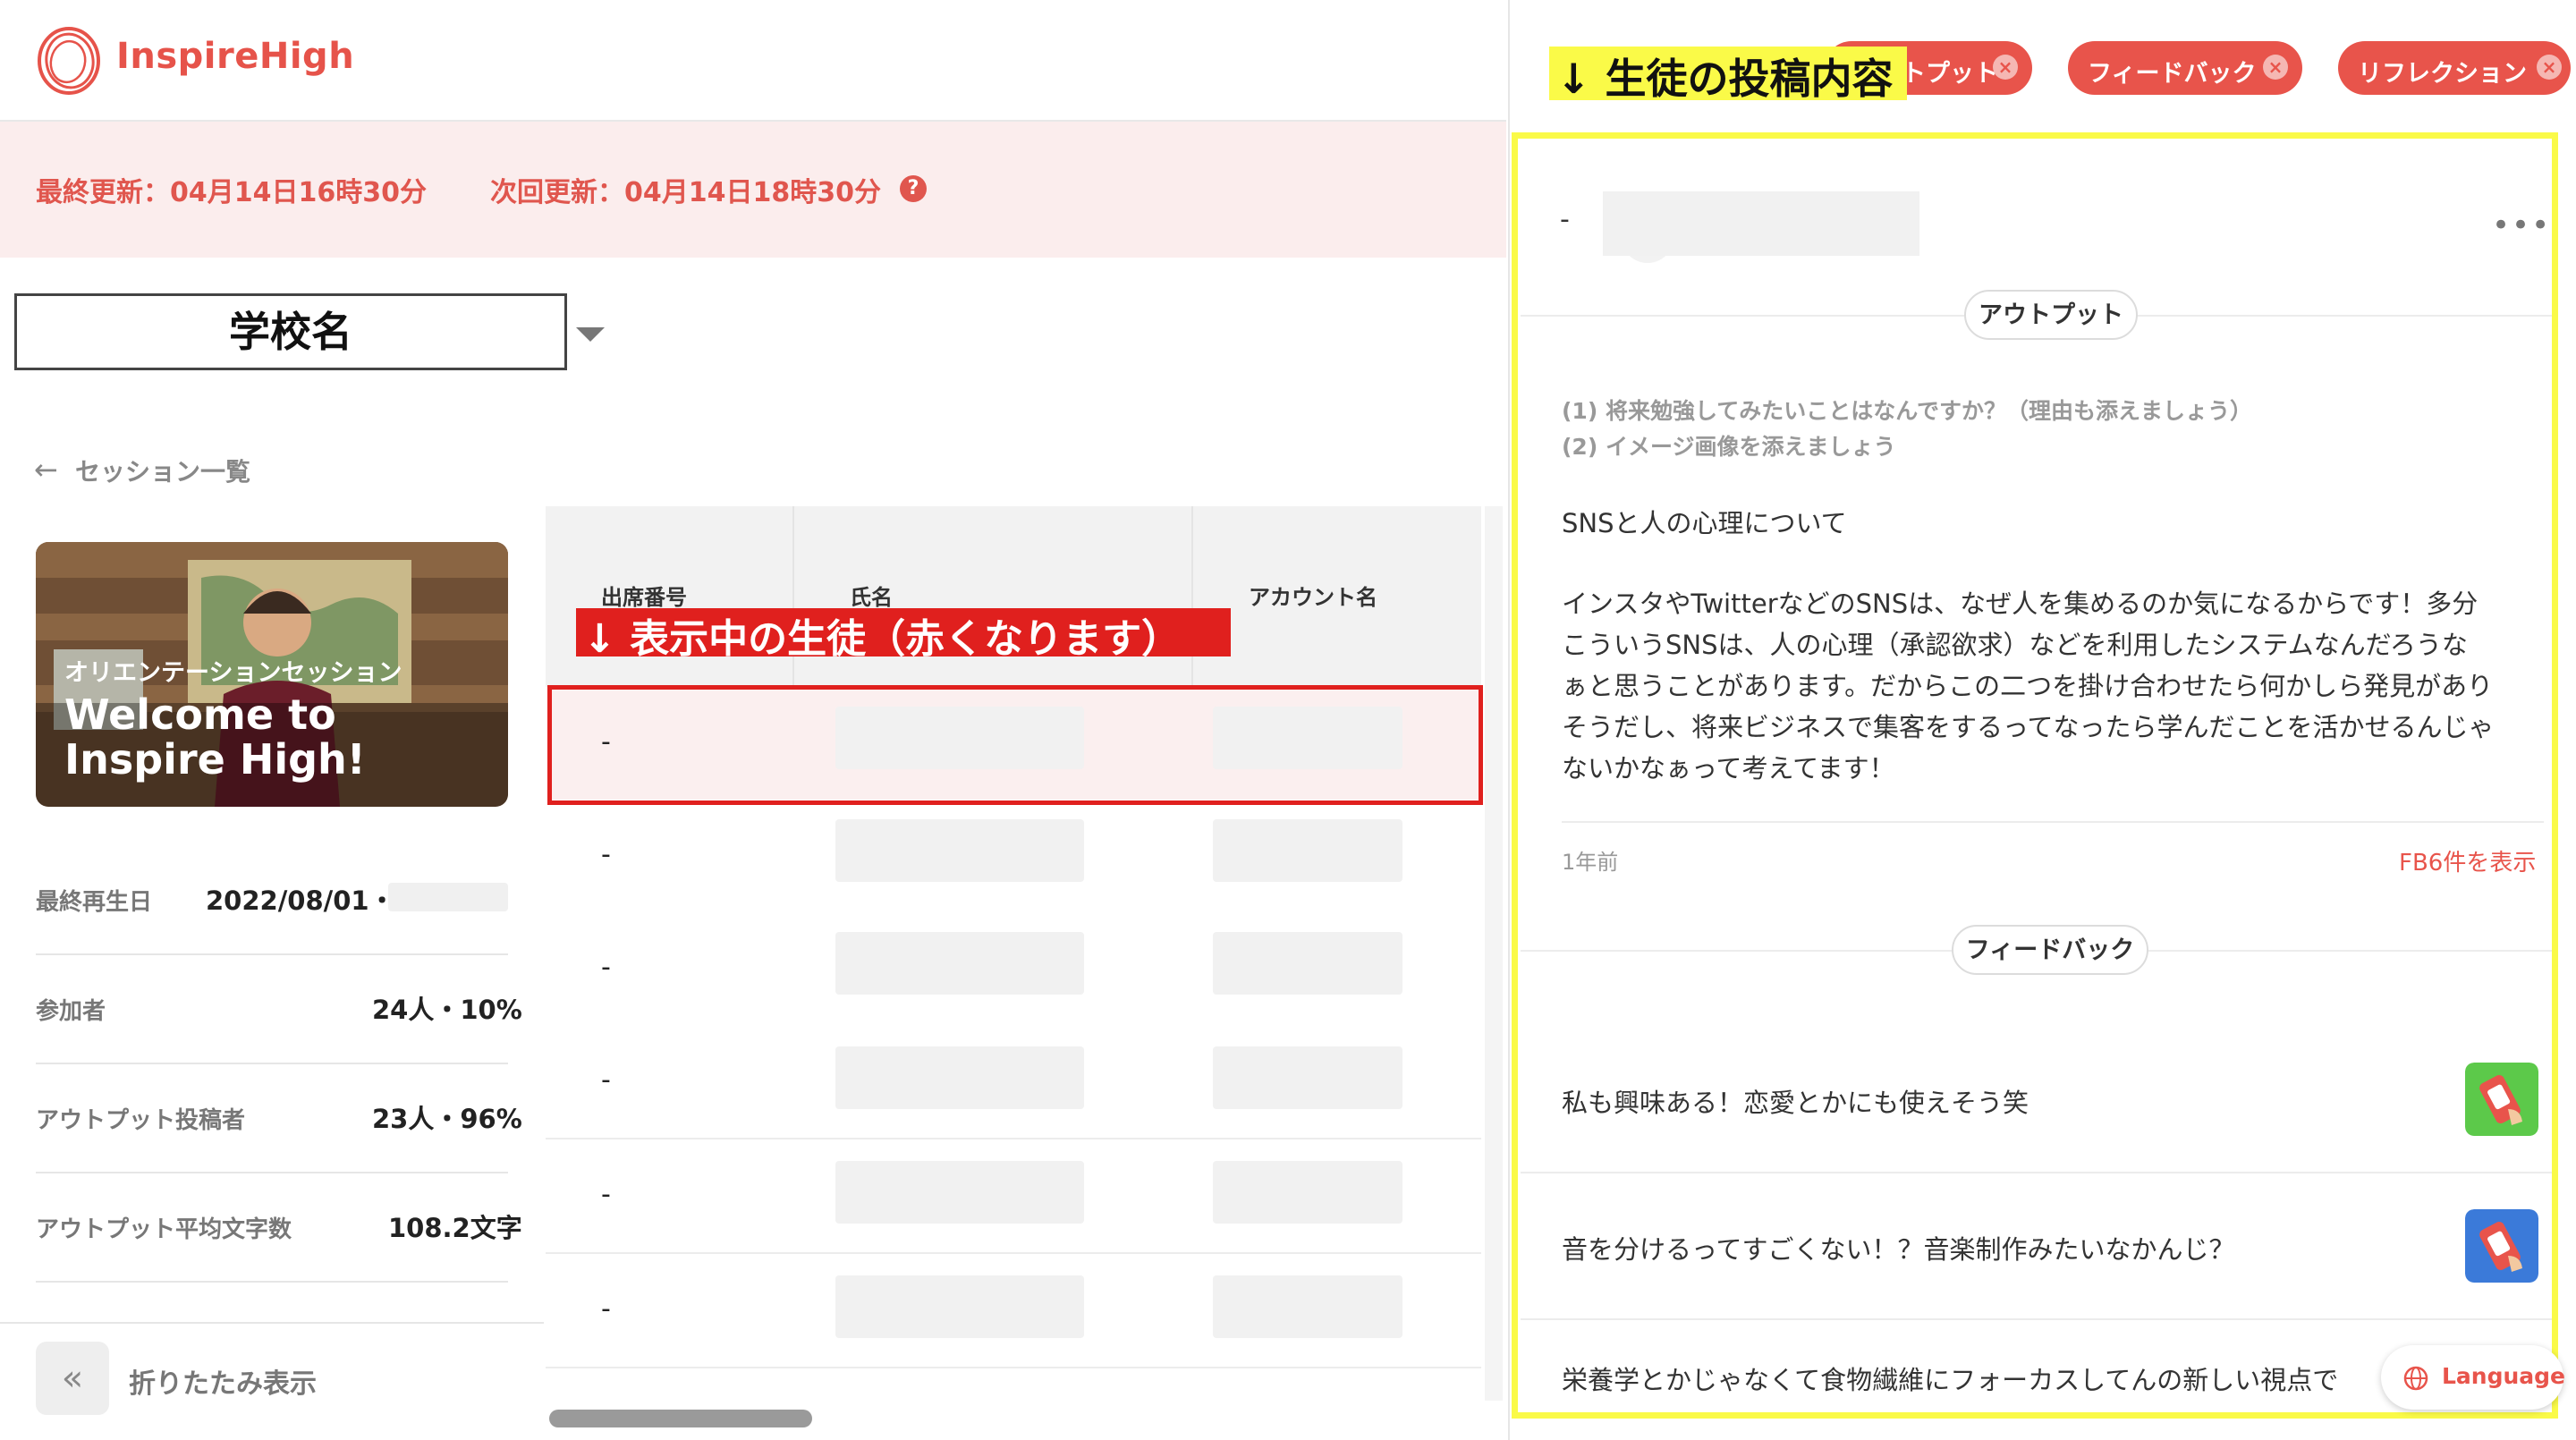  I want to click on filter-chip-label: リフレクション, so click(2442, 74).